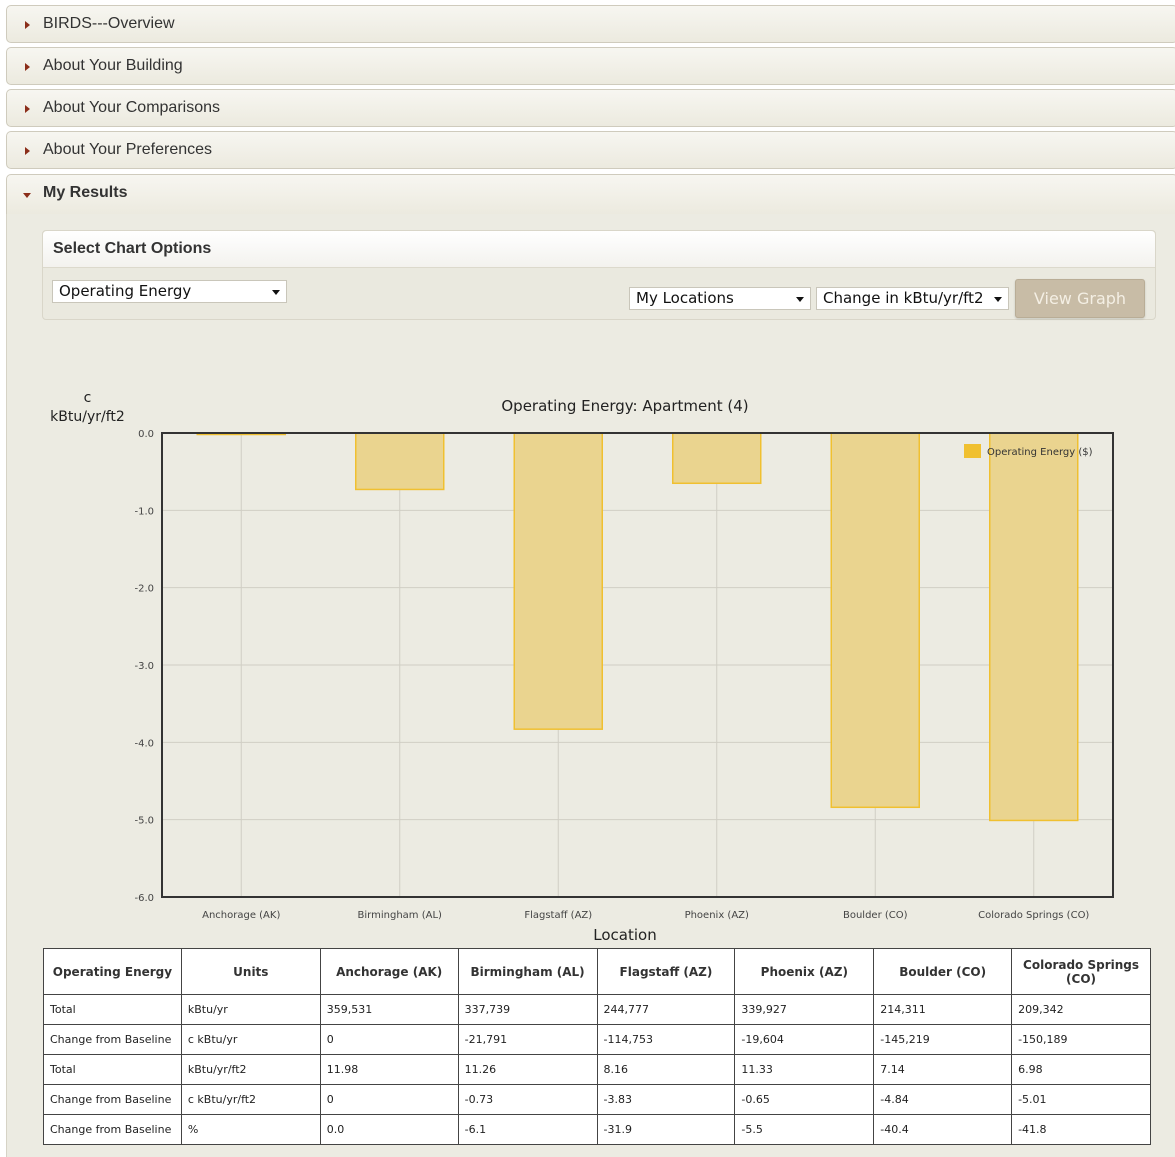  I want to click on accordion-label: BIRDS---Overview, so click(109, 23).